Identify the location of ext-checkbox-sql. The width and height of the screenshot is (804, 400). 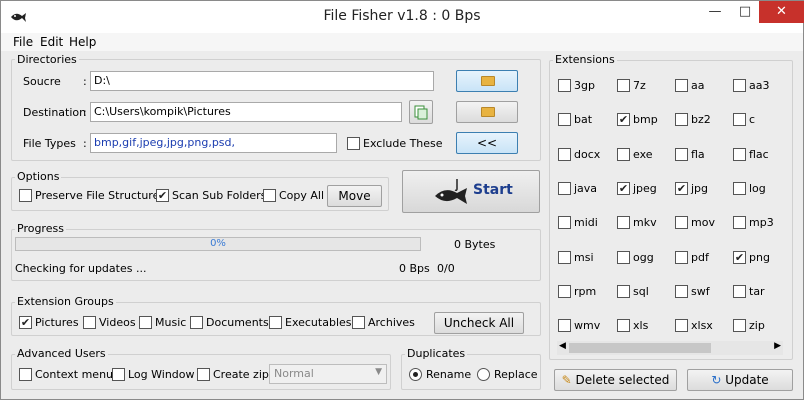
(623, 291).